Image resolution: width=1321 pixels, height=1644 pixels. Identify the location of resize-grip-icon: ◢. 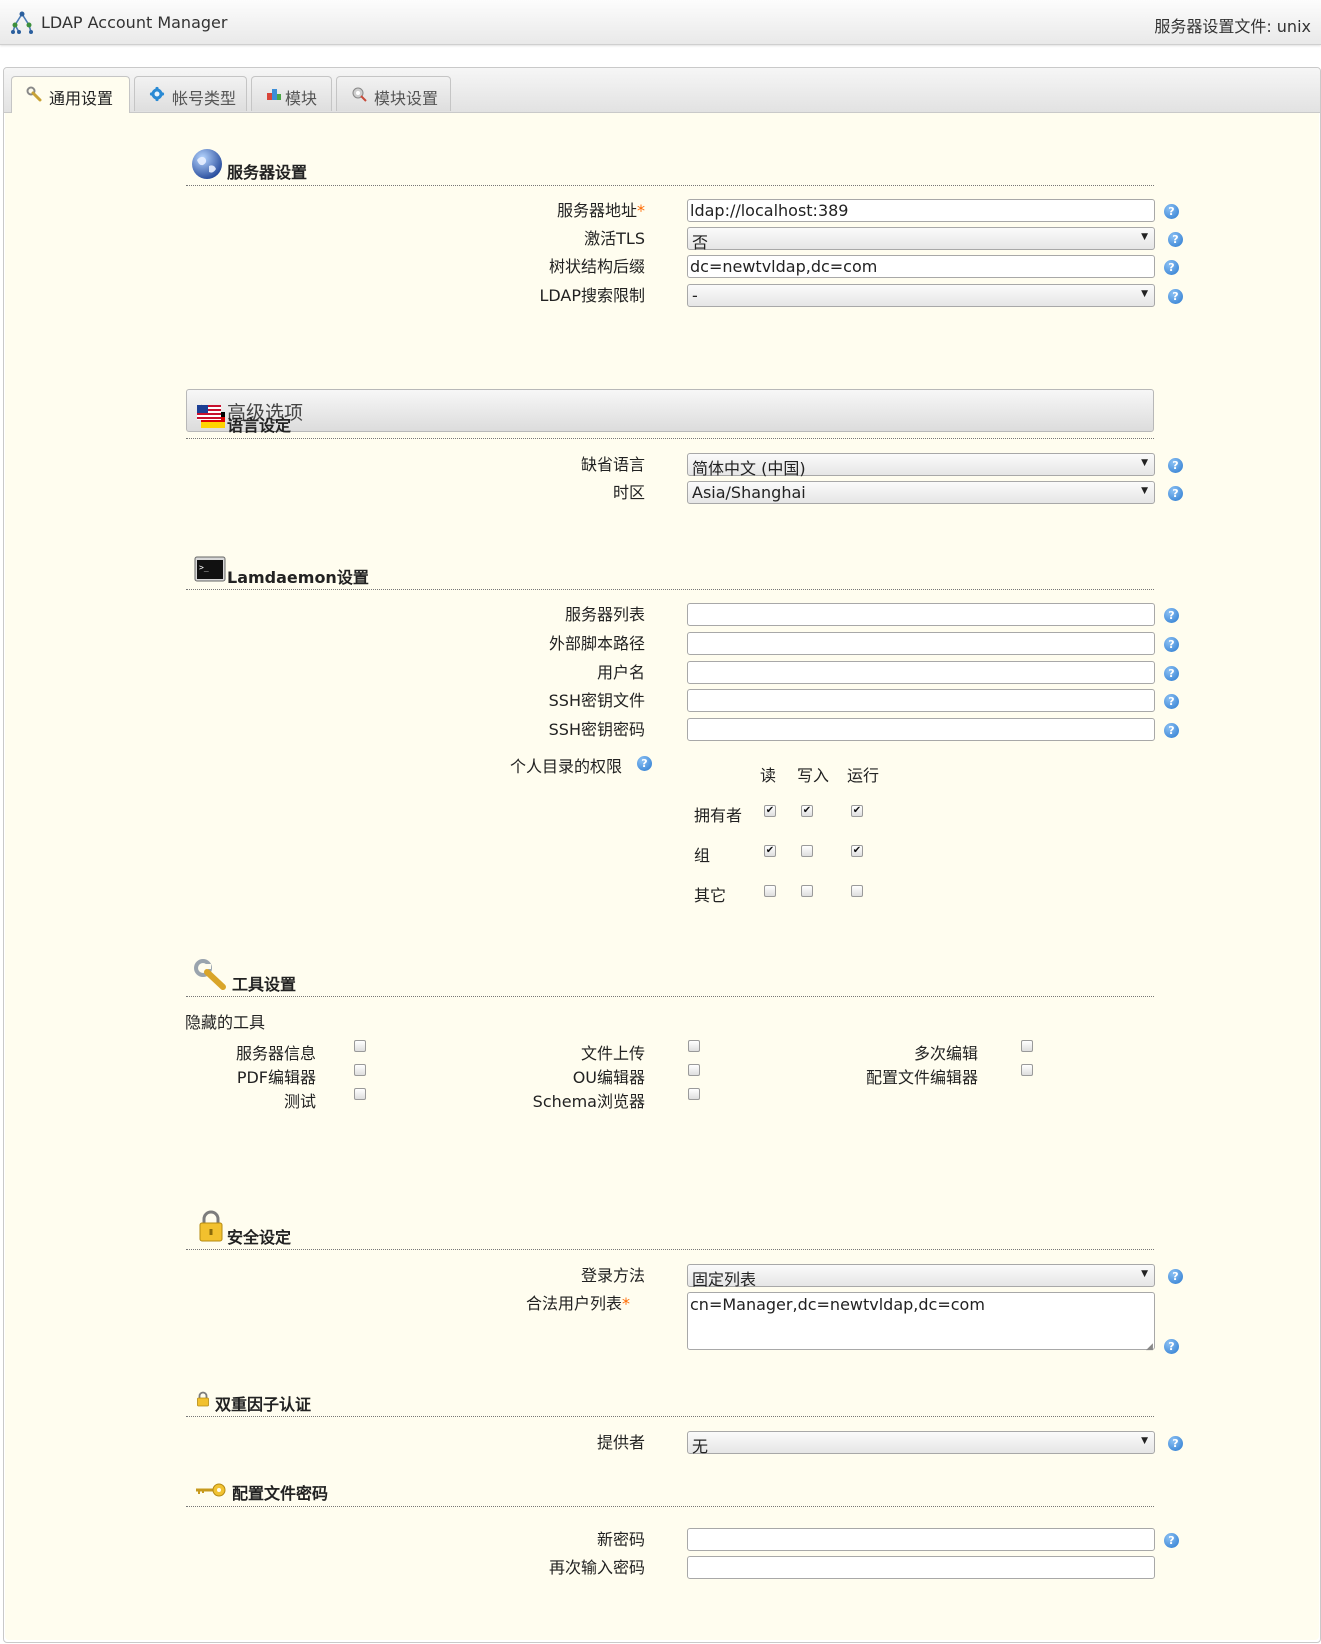
(1149, 1347).